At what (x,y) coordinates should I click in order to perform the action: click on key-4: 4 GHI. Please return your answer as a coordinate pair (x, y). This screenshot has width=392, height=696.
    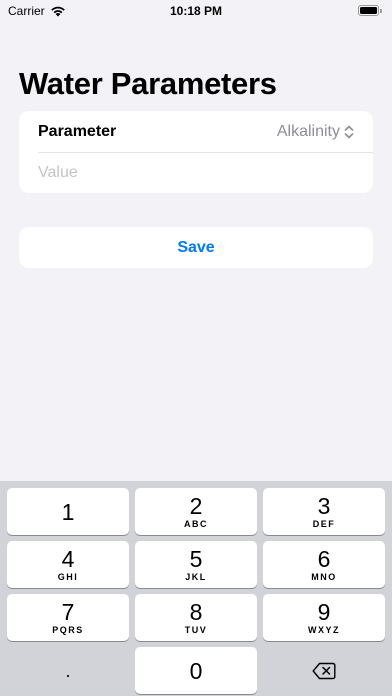
    Looking at the image, I should click on (68, 564).